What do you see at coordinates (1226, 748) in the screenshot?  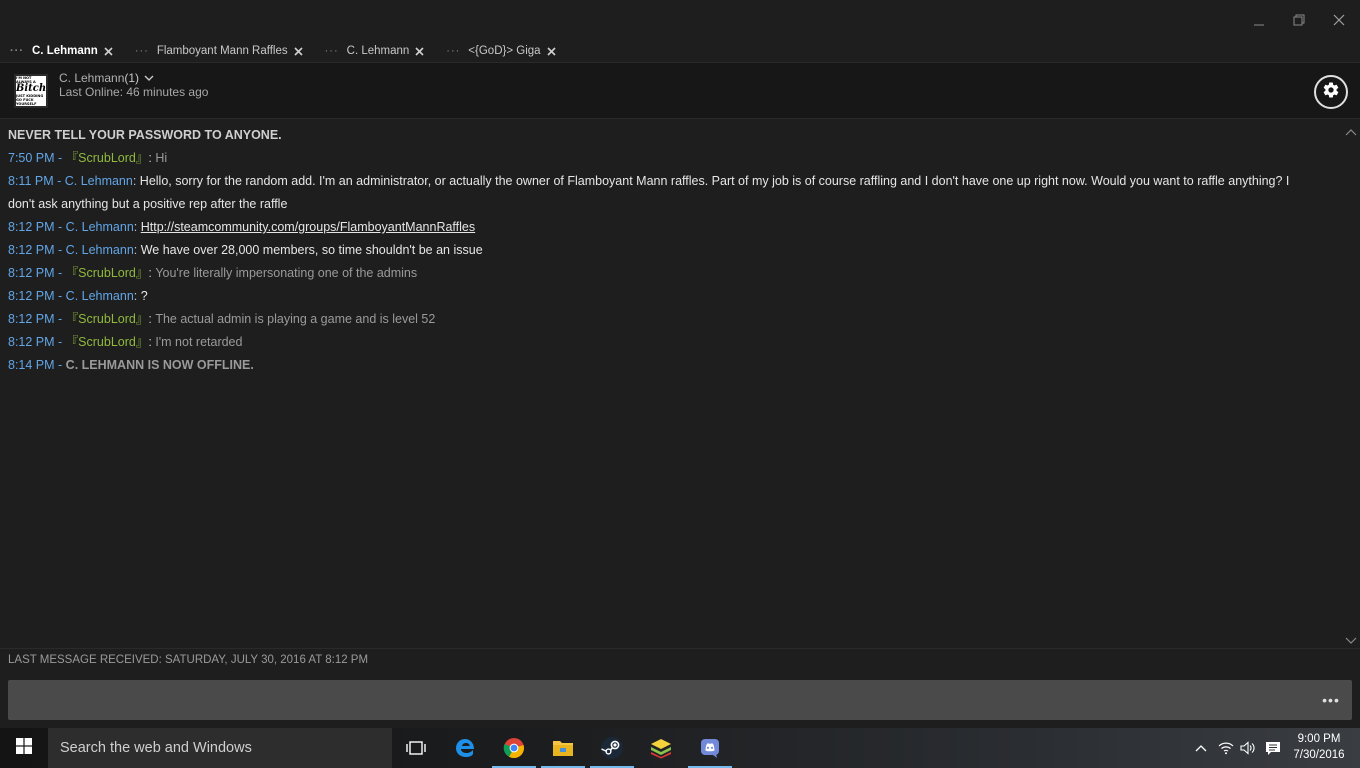 I see `network-icon` at bounding box center [1226, 748].